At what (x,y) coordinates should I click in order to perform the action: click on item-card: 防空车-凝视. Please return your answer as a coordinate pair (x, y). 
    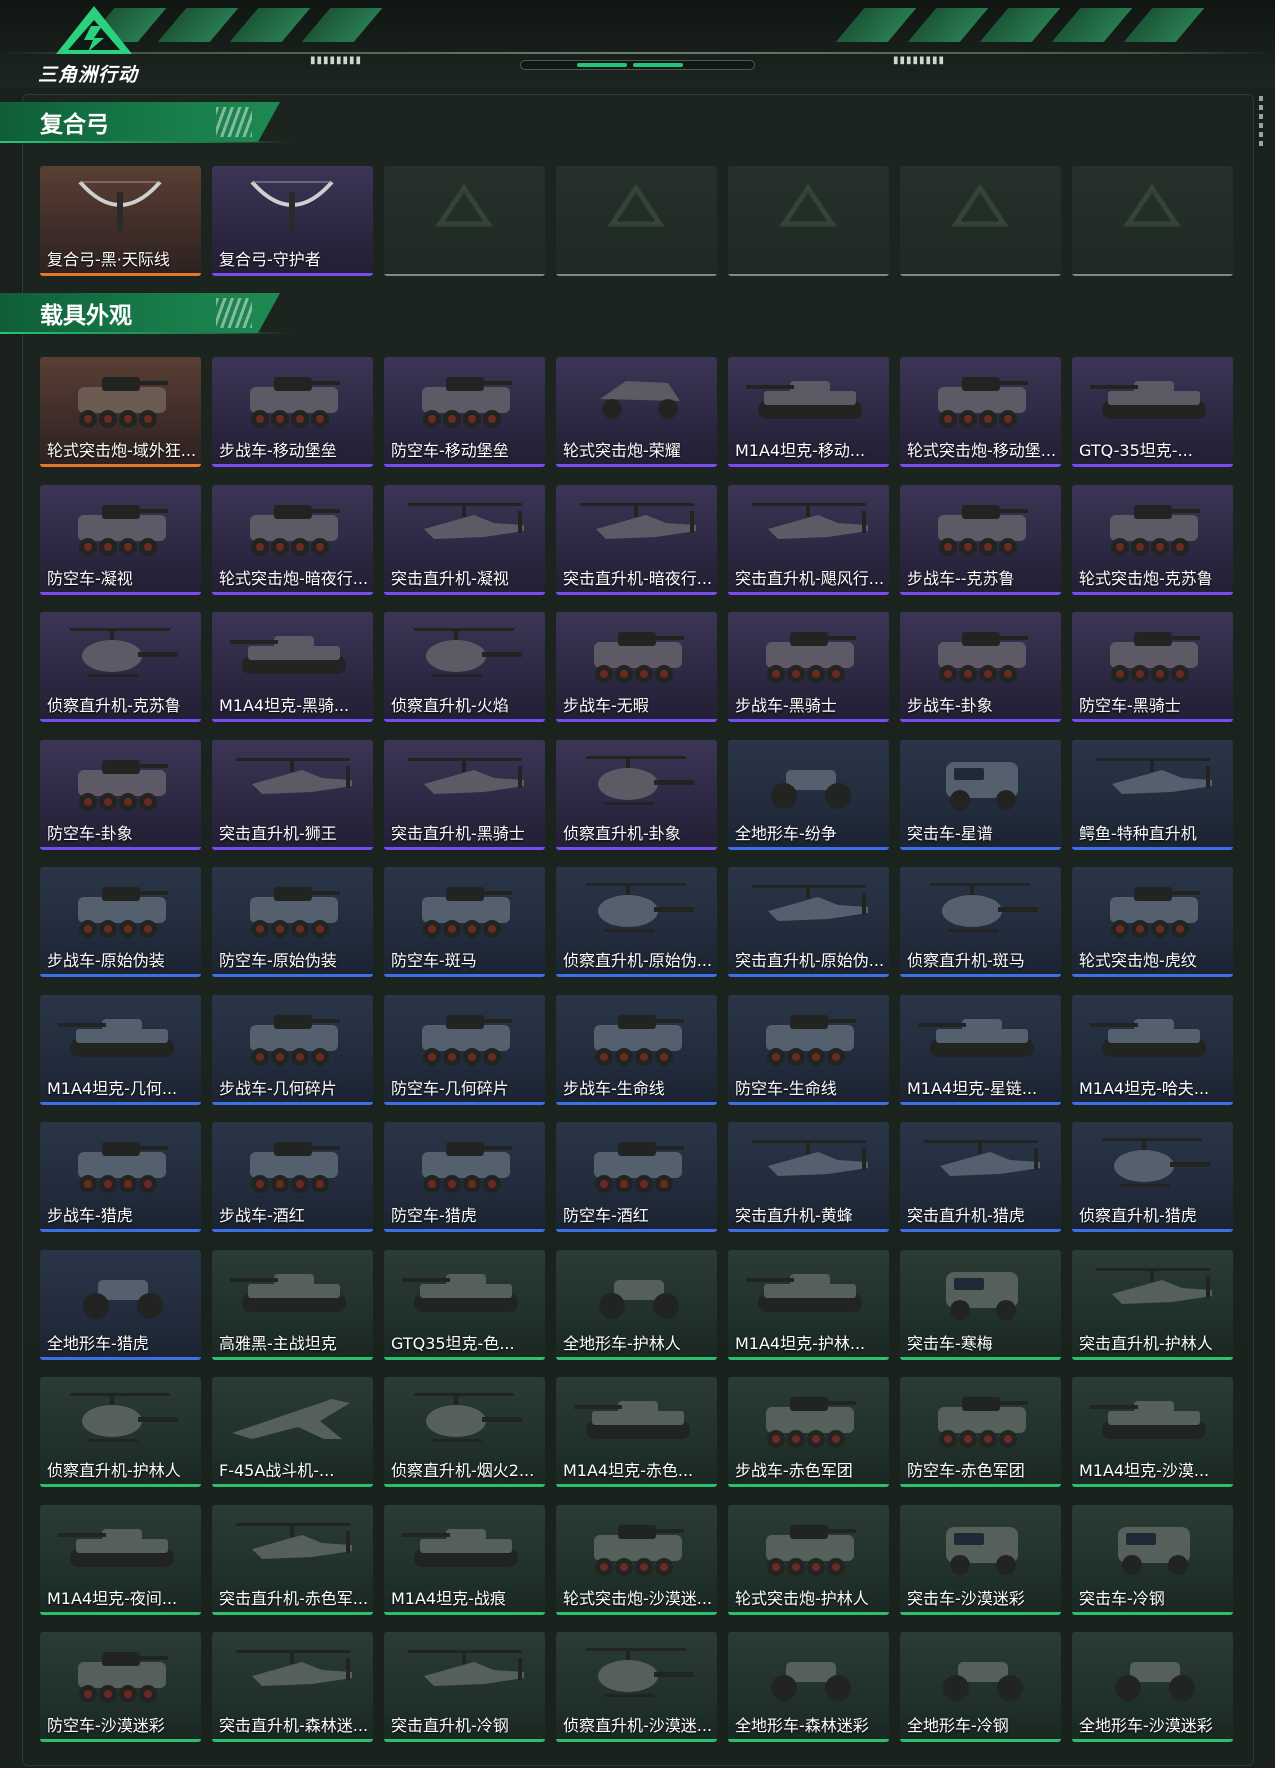
    Looking at the image, I should click on (120, 539).